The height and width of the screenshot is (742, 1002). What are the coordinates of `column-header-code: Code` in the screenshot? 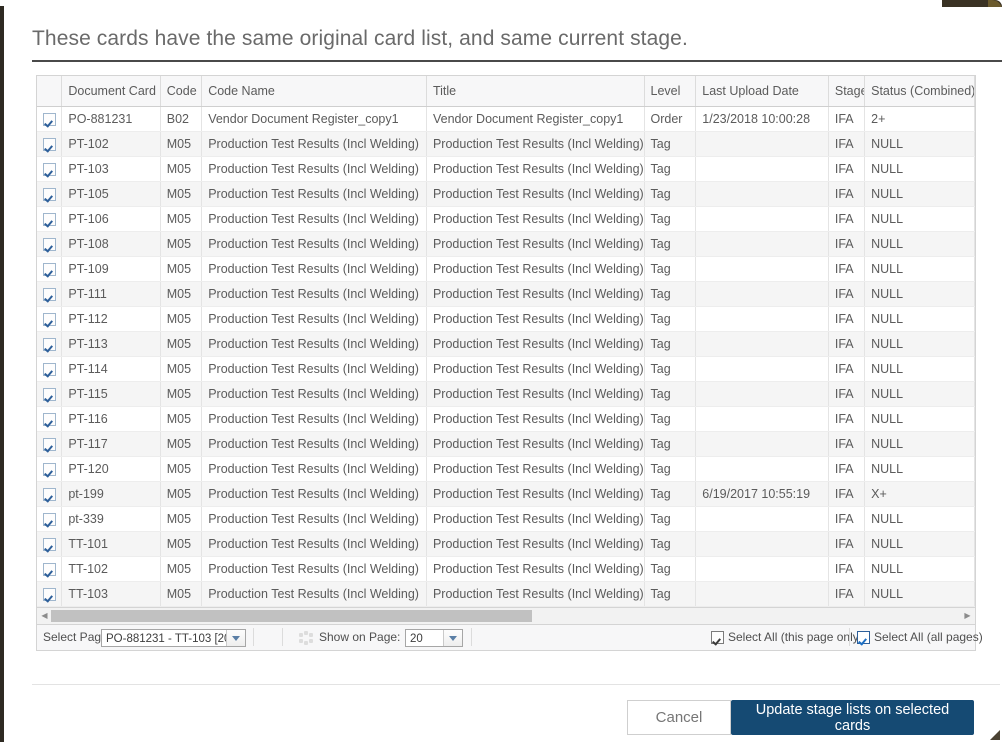 It's located at (181, 91).